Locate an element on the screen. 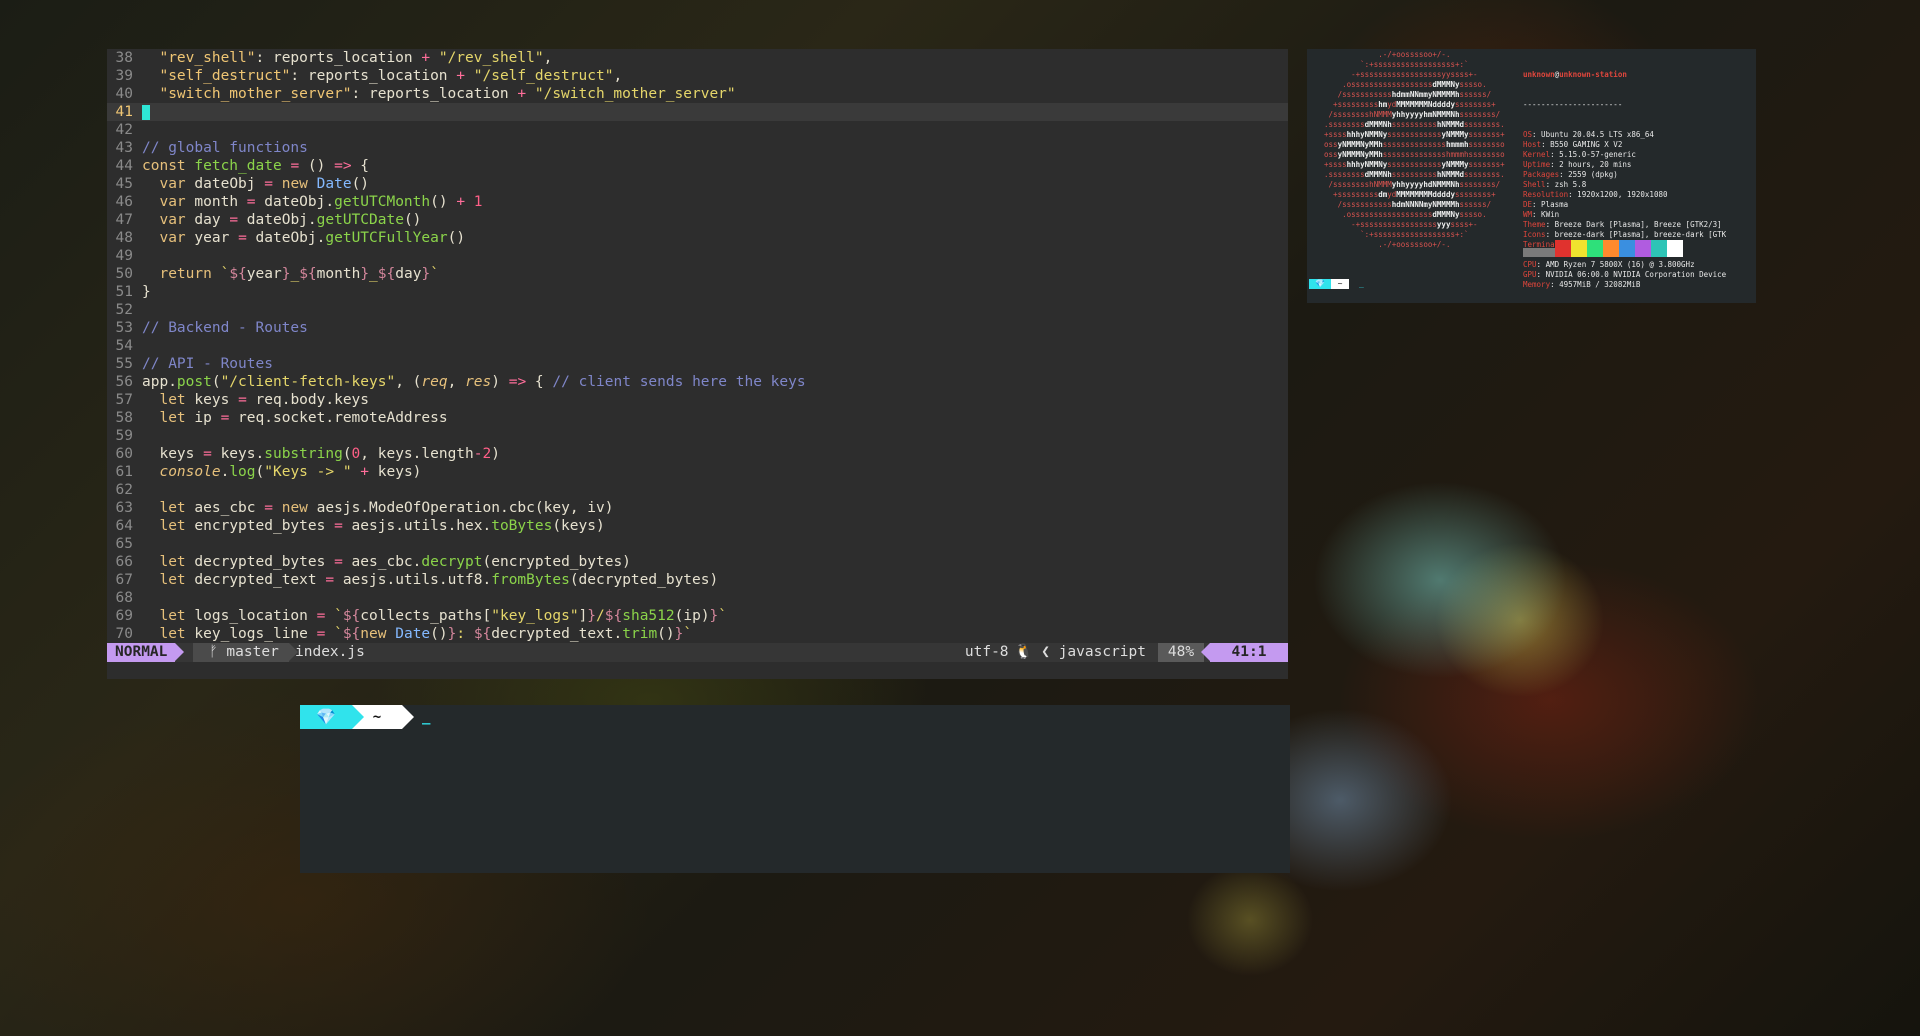 The image size is (1920, 1036). file-type: 🐧 ❮ javascript is located at coordinates (1080, 652).